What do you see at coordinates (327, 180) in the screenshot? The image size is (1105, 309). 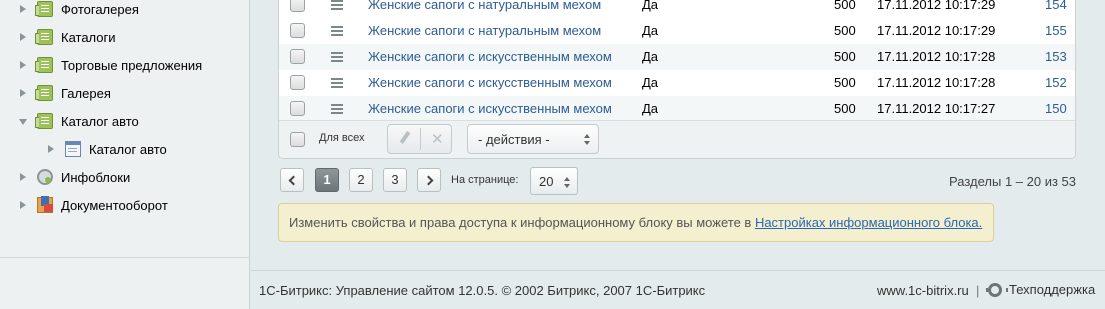 I see `page-button-1: 1` at bounding box center [327, 180].